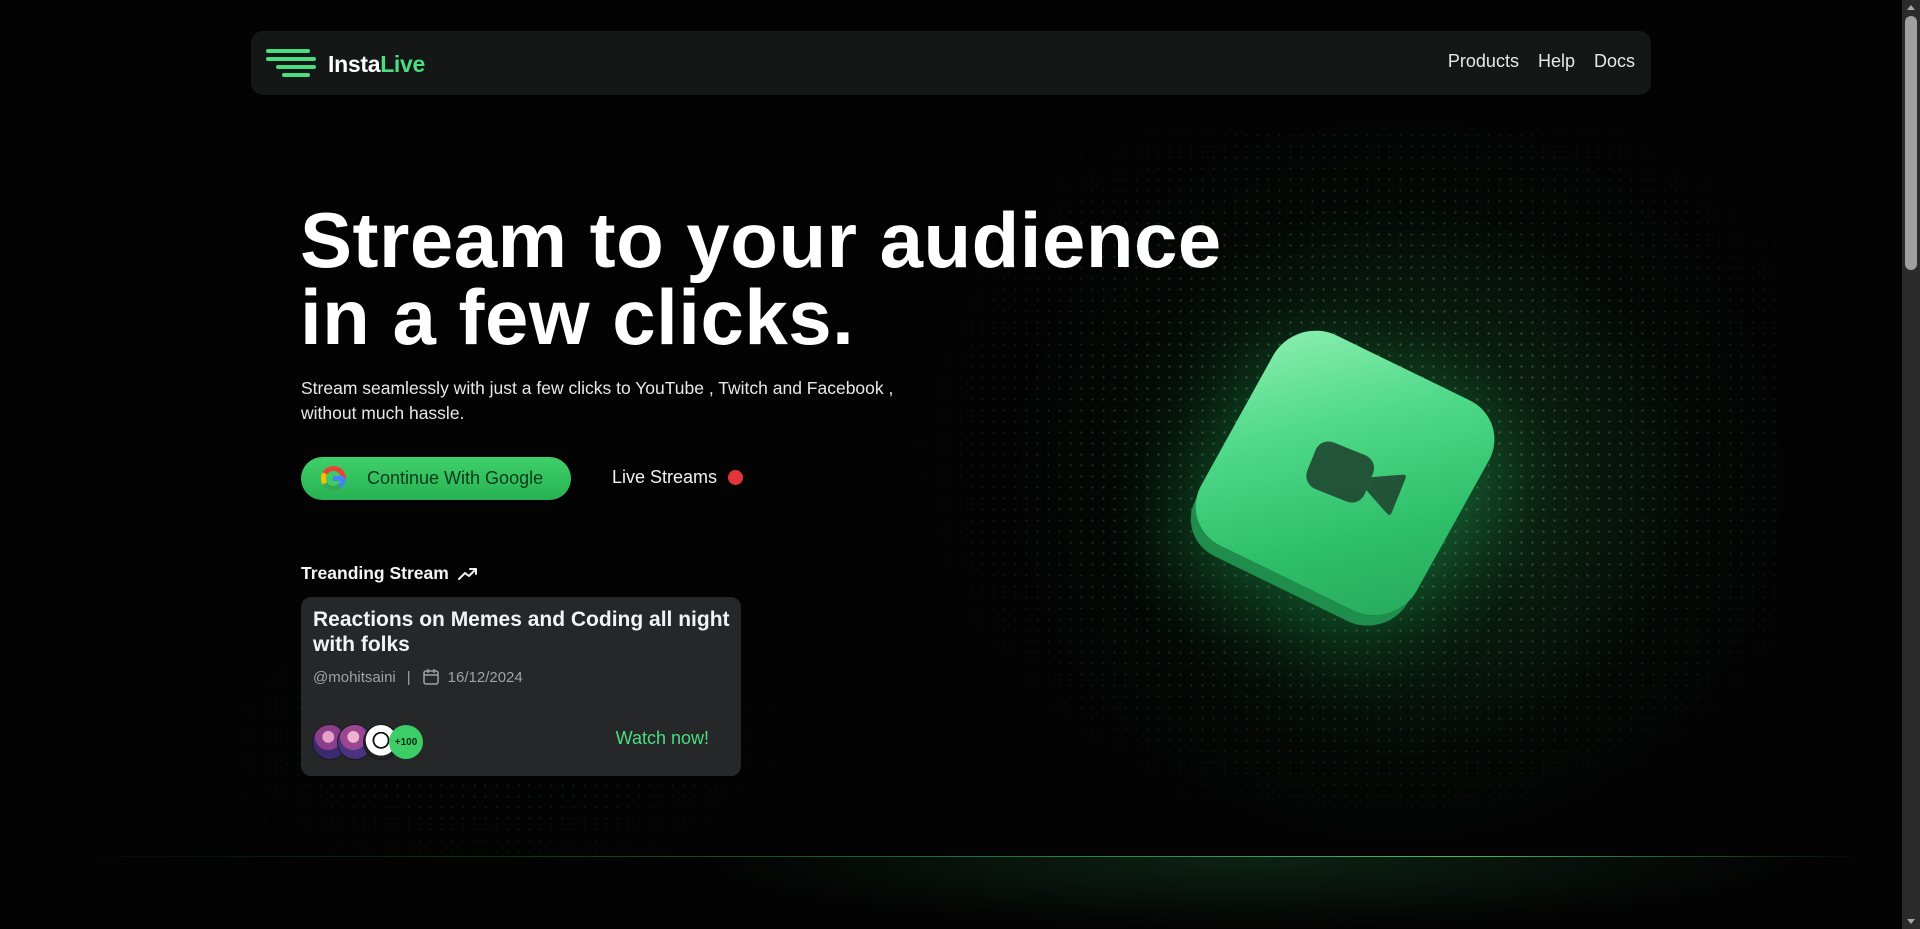  Describe the element at coordinates (403, 63) in the screenshot. I see `brand-name-part2: Live` at that location.